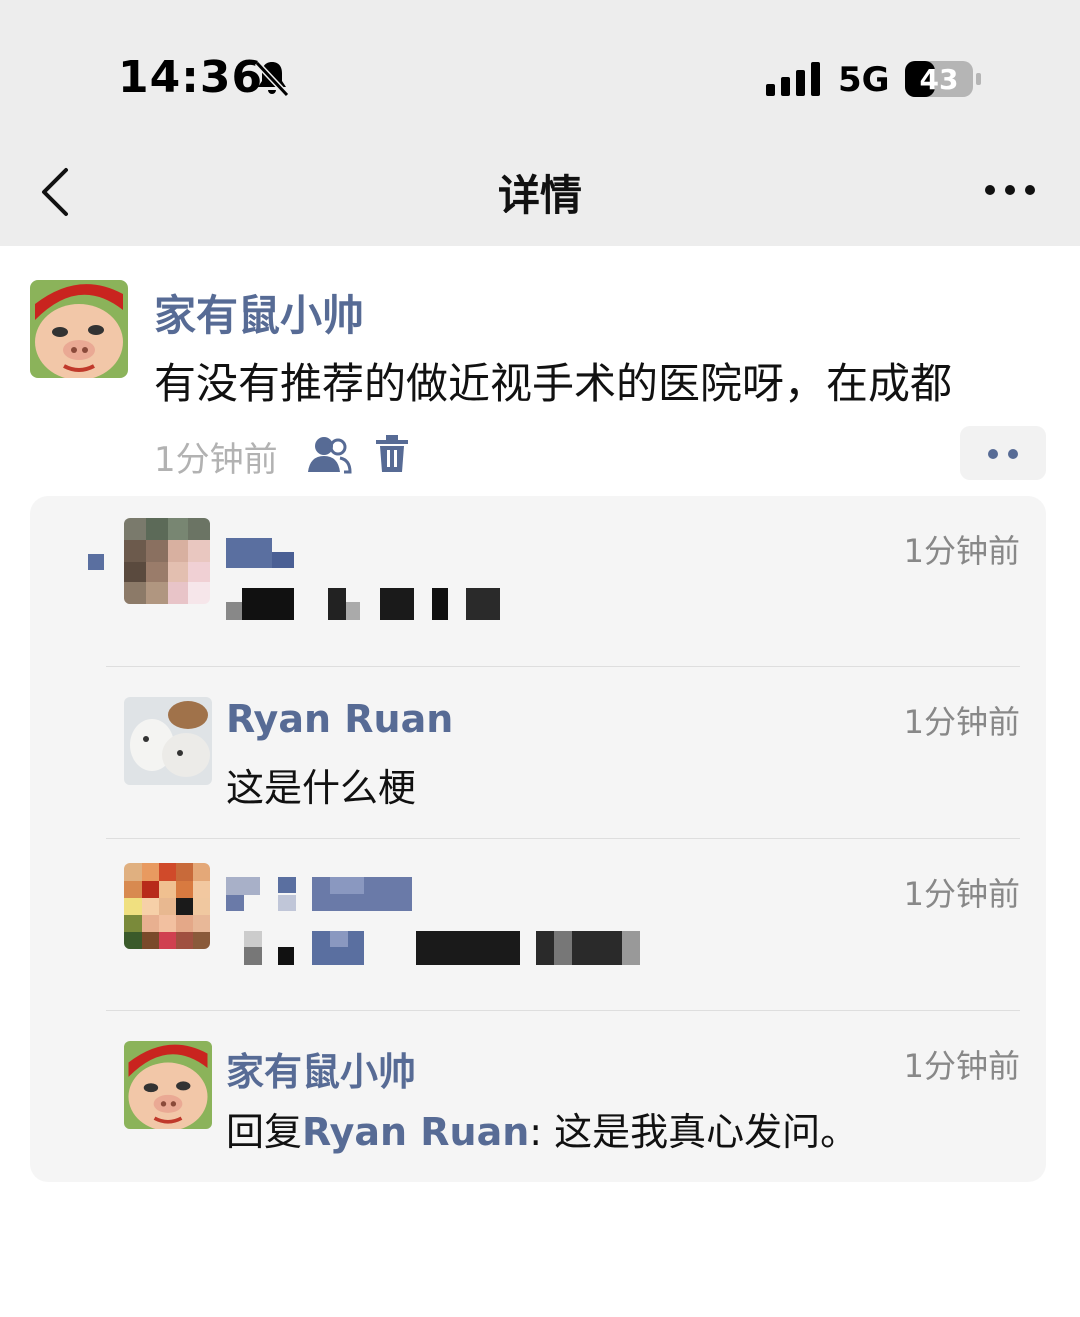 This screenshot has height=1317, width=1080. Describe the element at coordinates (793, 79) in the screenshot. I see `signal-icon` at that location.